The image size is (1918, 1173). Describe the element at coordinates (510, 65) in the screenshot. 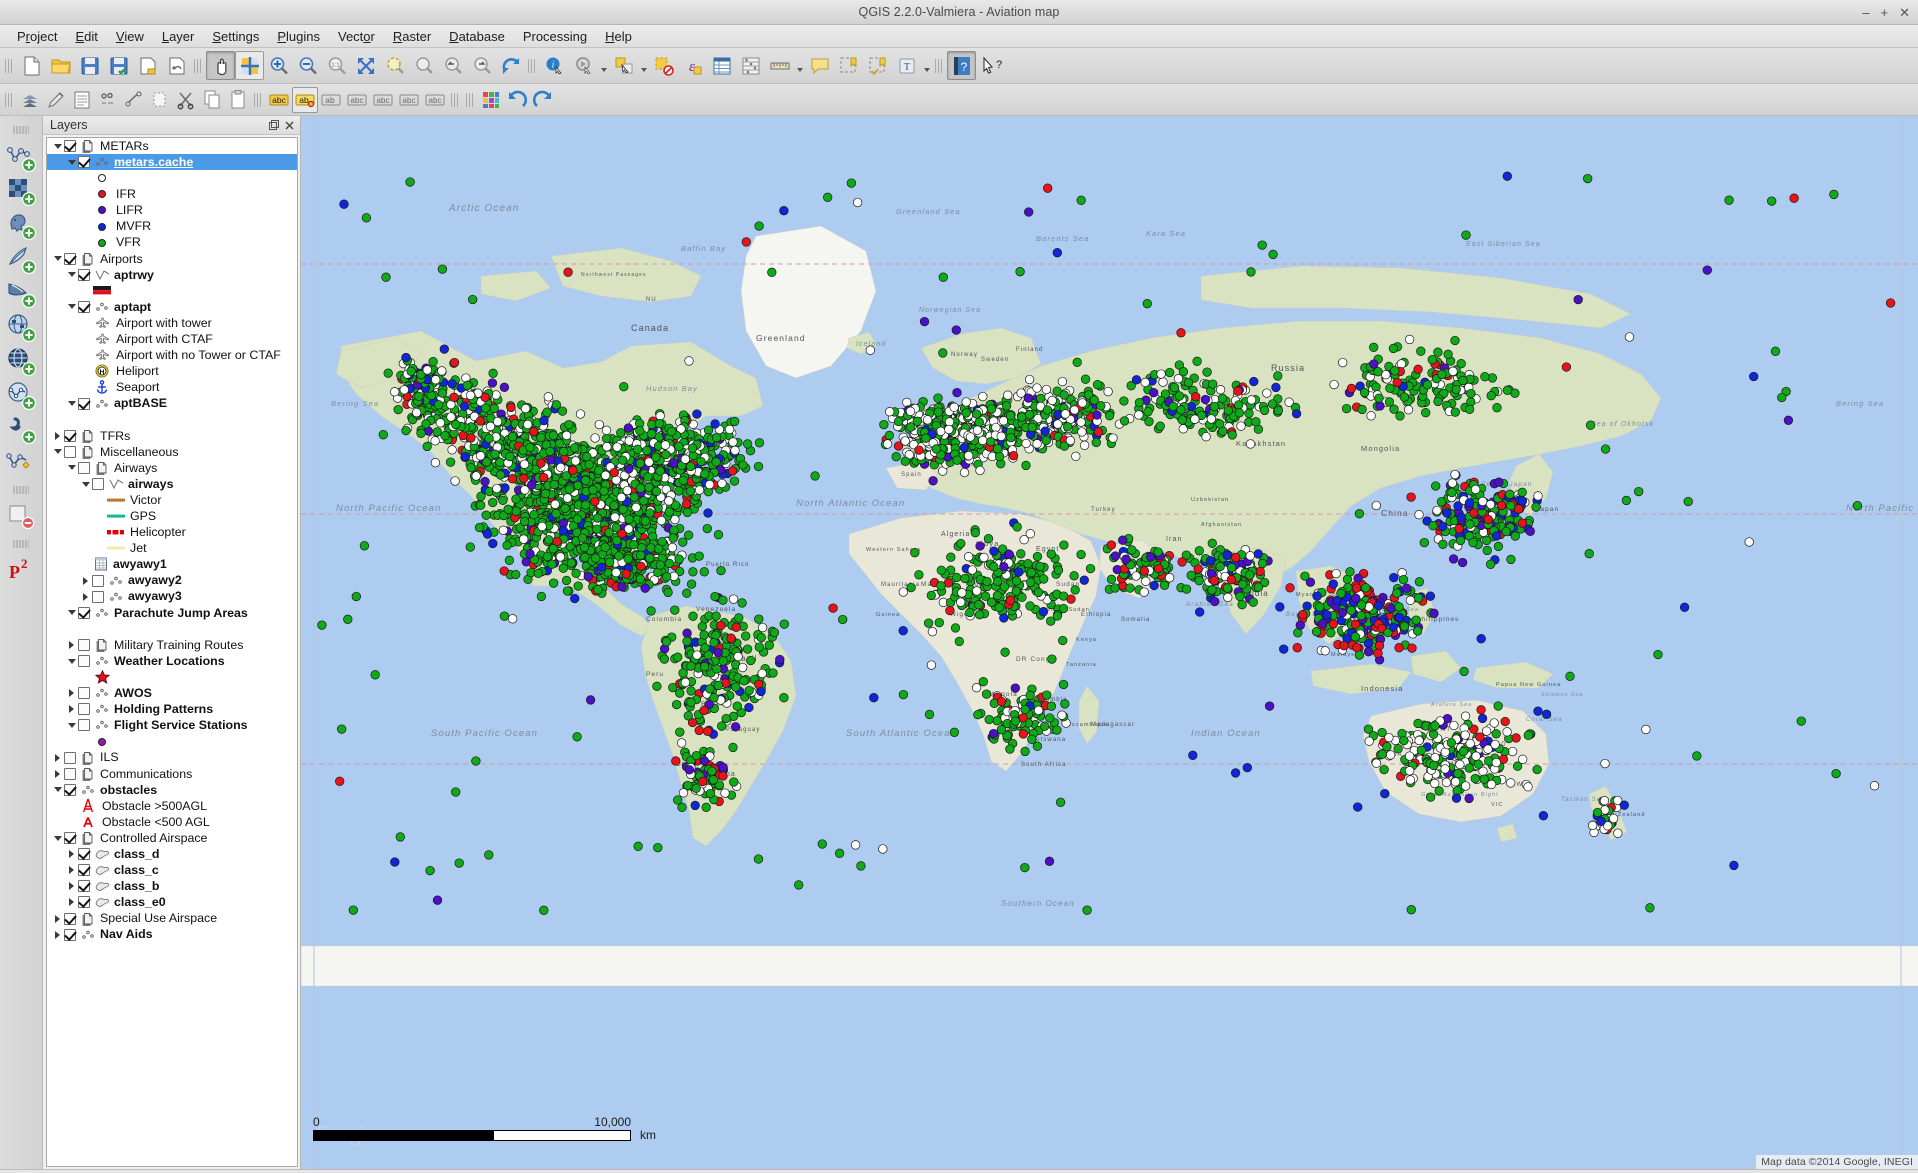

I see `refresh-icon` at that location.